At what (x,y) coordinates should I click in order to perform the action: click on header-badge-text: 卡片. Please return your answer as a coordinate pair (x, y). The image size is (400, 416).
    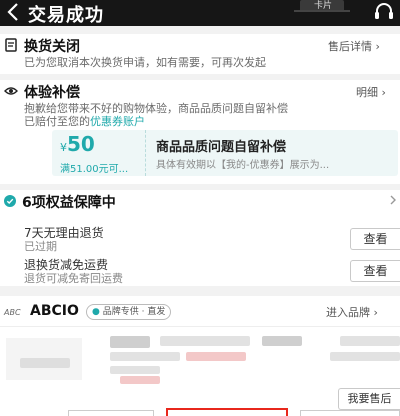
    Looking at the image, I should click on (323, 6).